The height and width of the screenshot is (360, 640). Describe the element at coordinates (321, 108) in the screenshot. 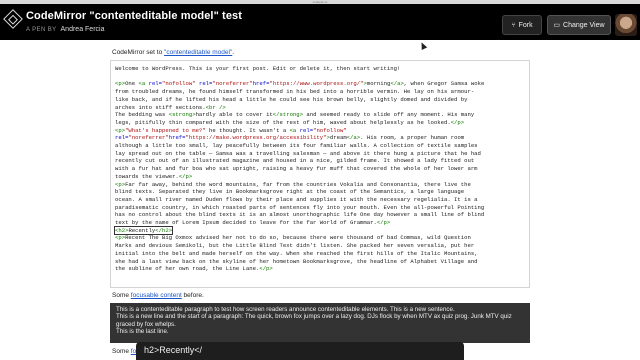

I see `editor-line: arches into stiff sections.<br />` at that location.